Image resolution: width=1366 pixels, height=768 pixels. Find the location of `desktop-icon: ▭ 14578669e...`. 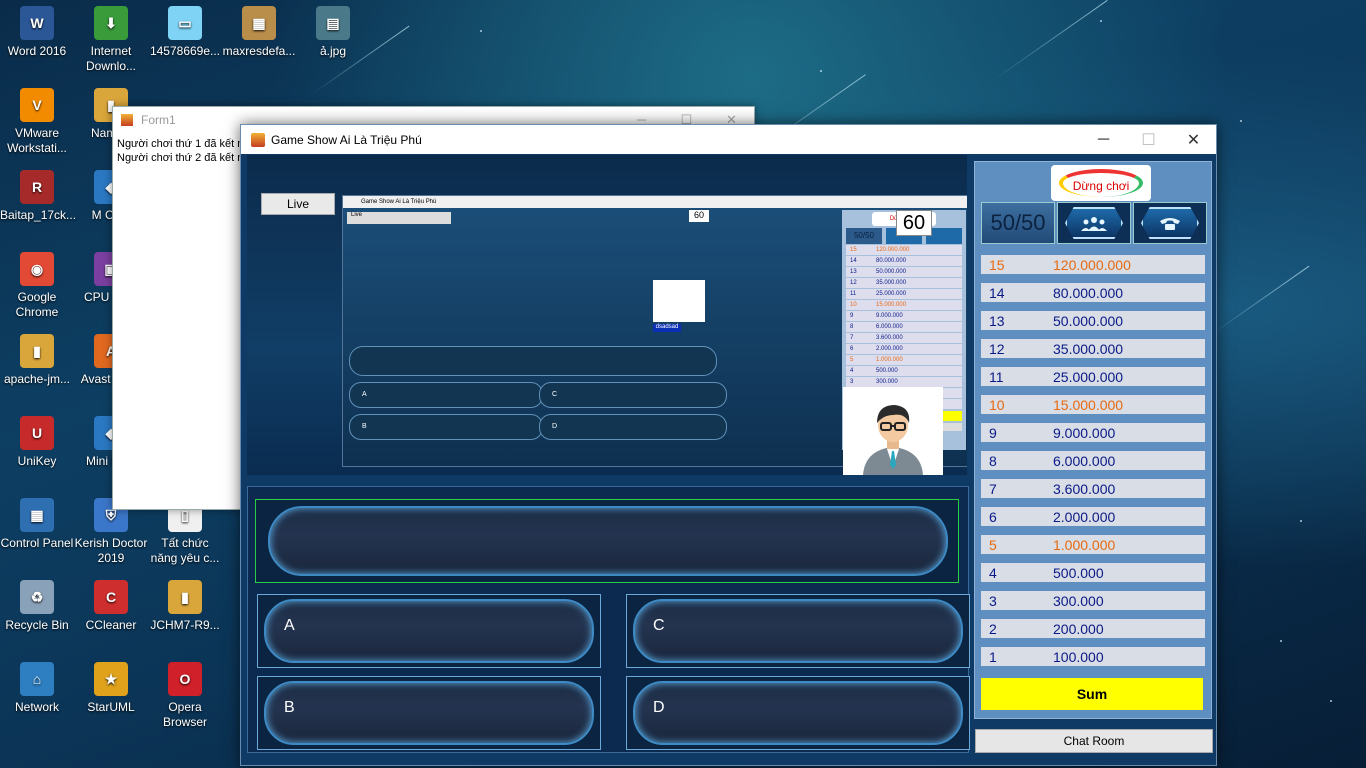

desktop-icon: ▭ 14578669e... is located at coordinates (185, 32).